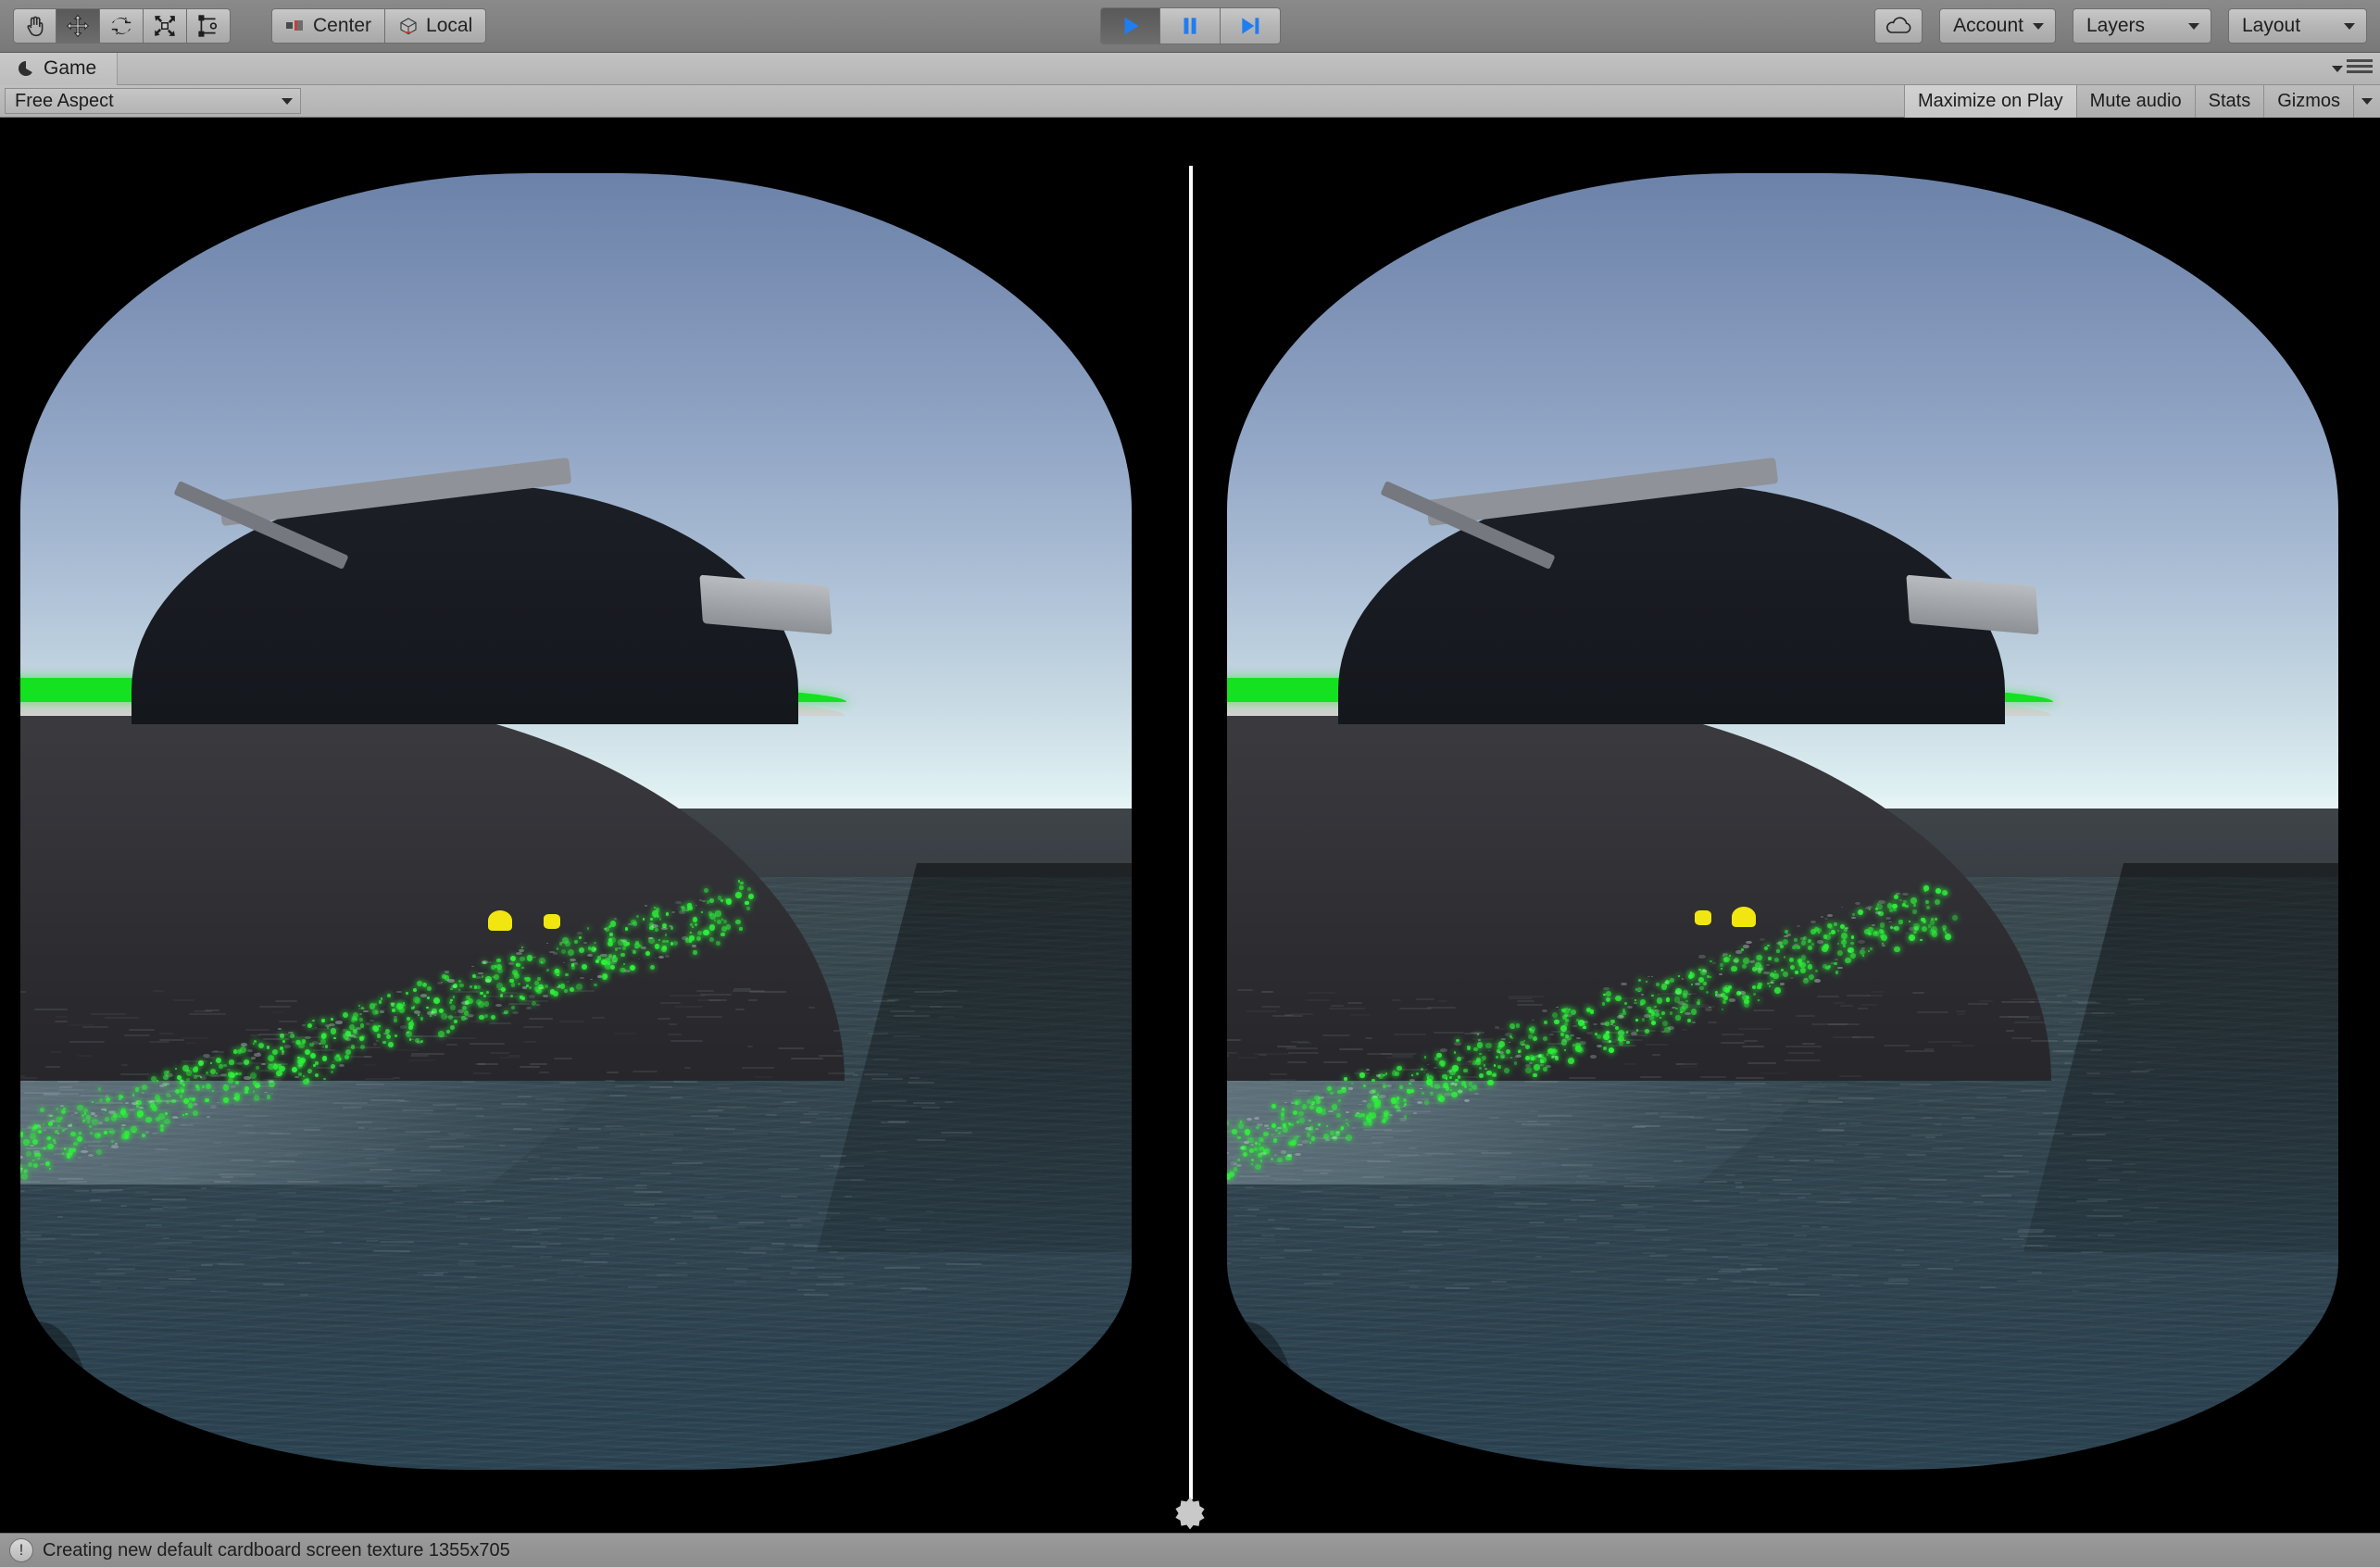  Describe the element at coordinates (436, 26) in the screenshot. I see `handle-space-button: Local` at that location.